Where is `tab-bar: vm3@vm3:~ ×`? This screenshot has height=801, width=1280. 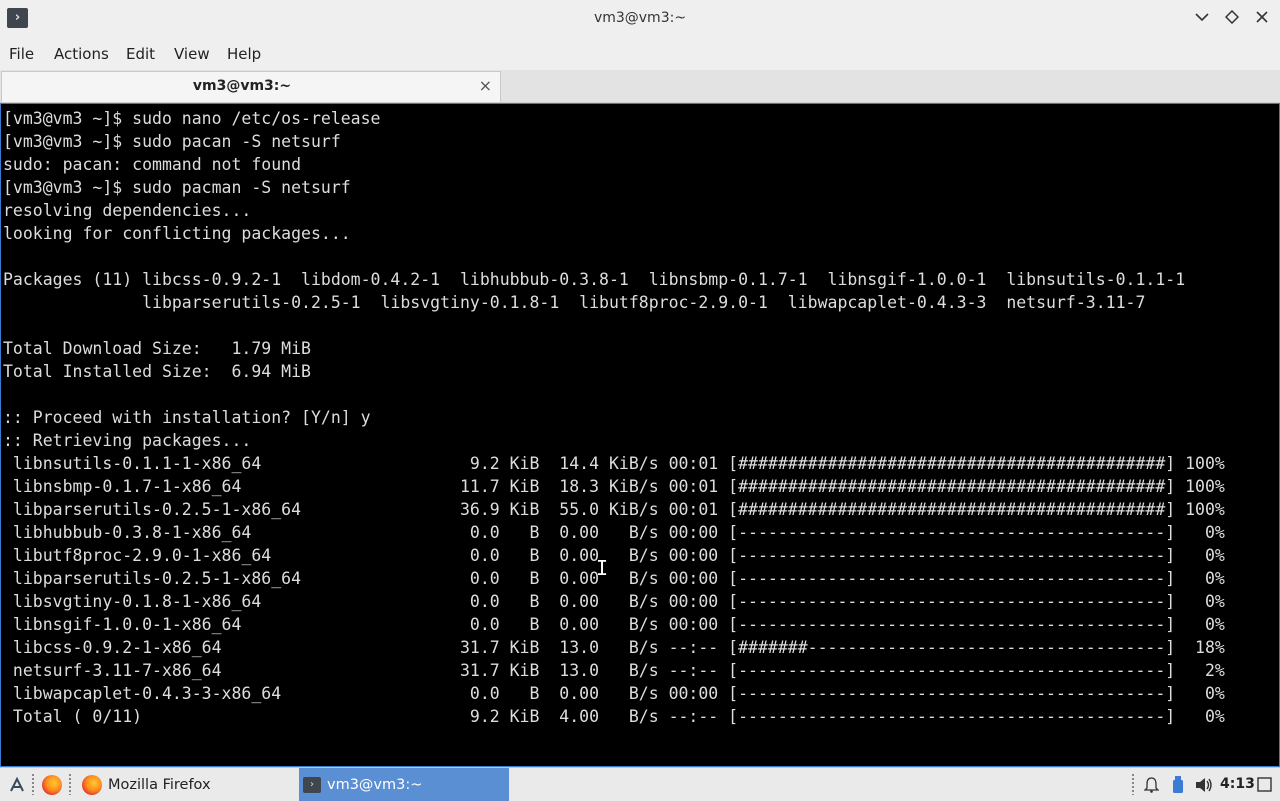 tab-bar: vm3@vm3:~ × is located at coordinates (640, 86).